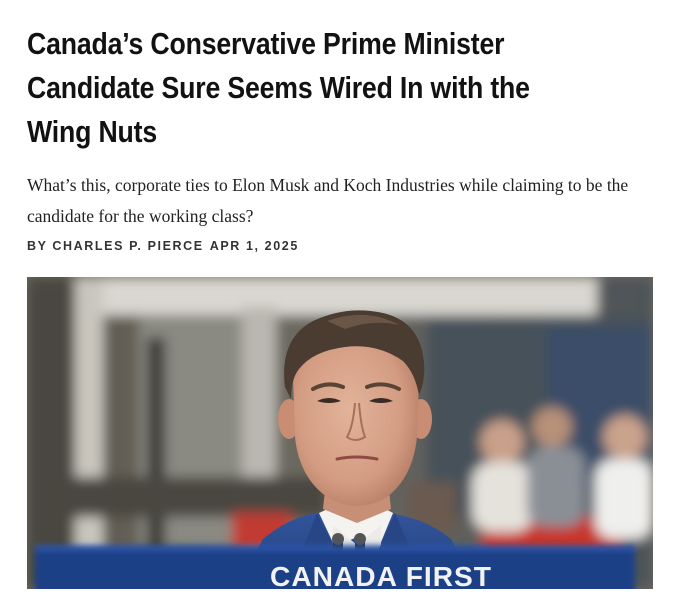 The image size is (680, 595). Describe the element at coordinates (254, 246) in the screenshot. I see `publish-date: APR 1, 2025` at that location.